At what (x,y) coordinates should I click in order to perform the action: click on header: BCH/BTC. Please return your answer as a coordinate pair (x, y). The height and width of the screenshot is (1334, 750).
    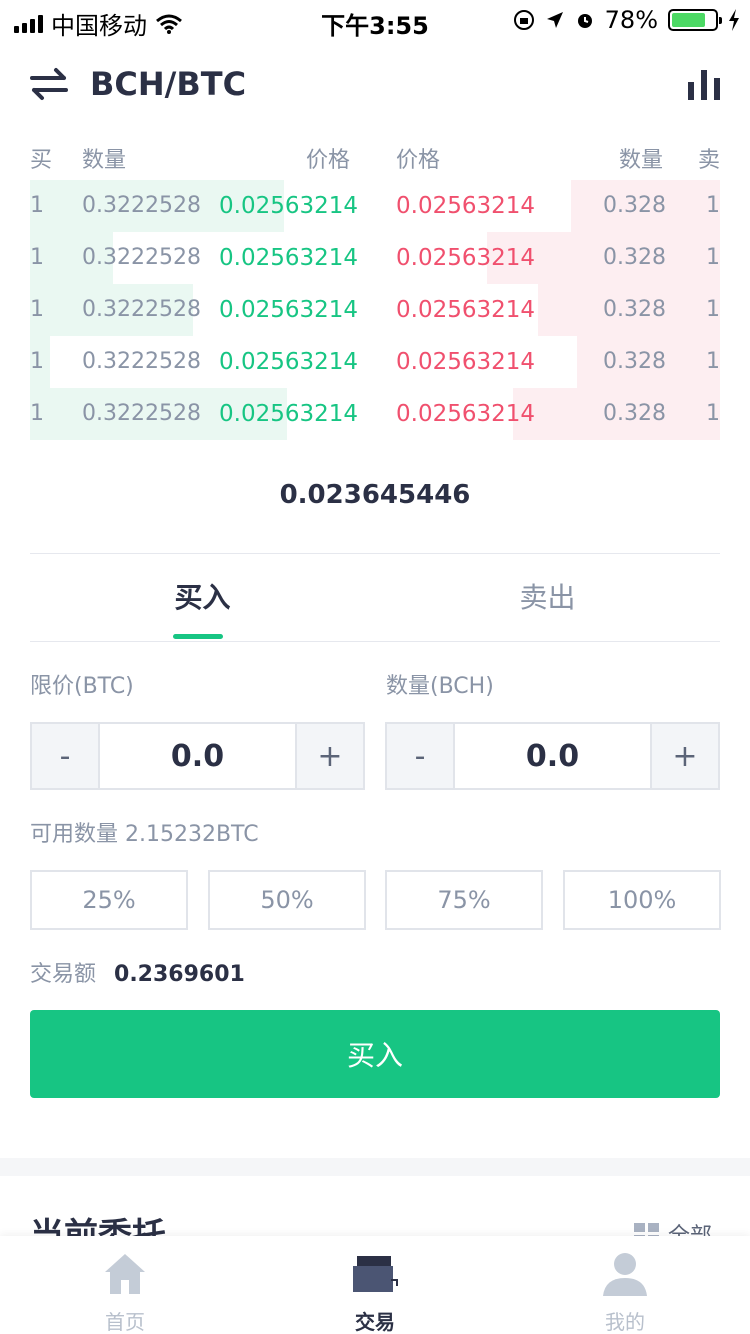
    Looking at the image, I should click on (375, 84).